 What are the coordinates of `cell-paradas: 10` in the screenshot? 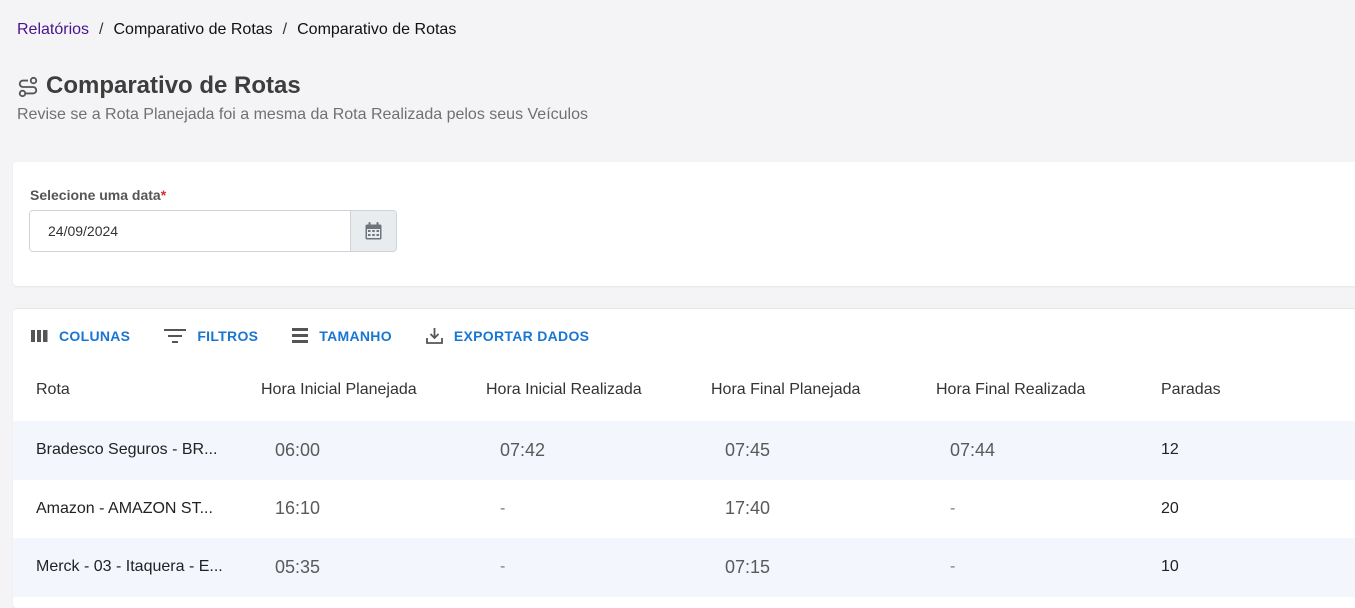 It's located at (1170, 567).